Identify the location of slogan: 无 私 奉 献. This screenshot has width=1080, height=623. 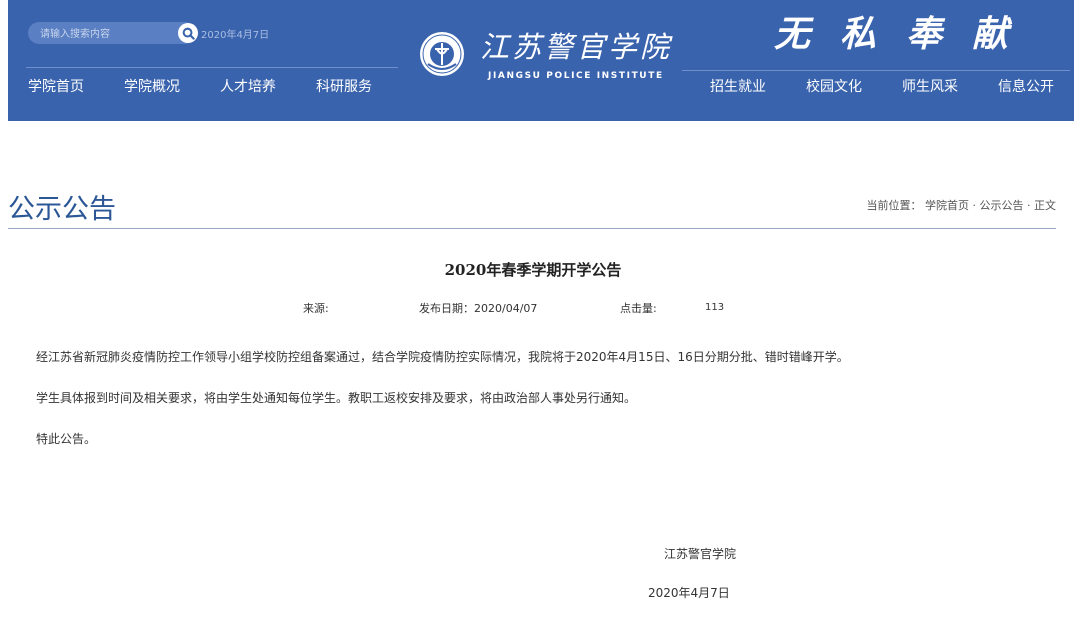
(891, 34).